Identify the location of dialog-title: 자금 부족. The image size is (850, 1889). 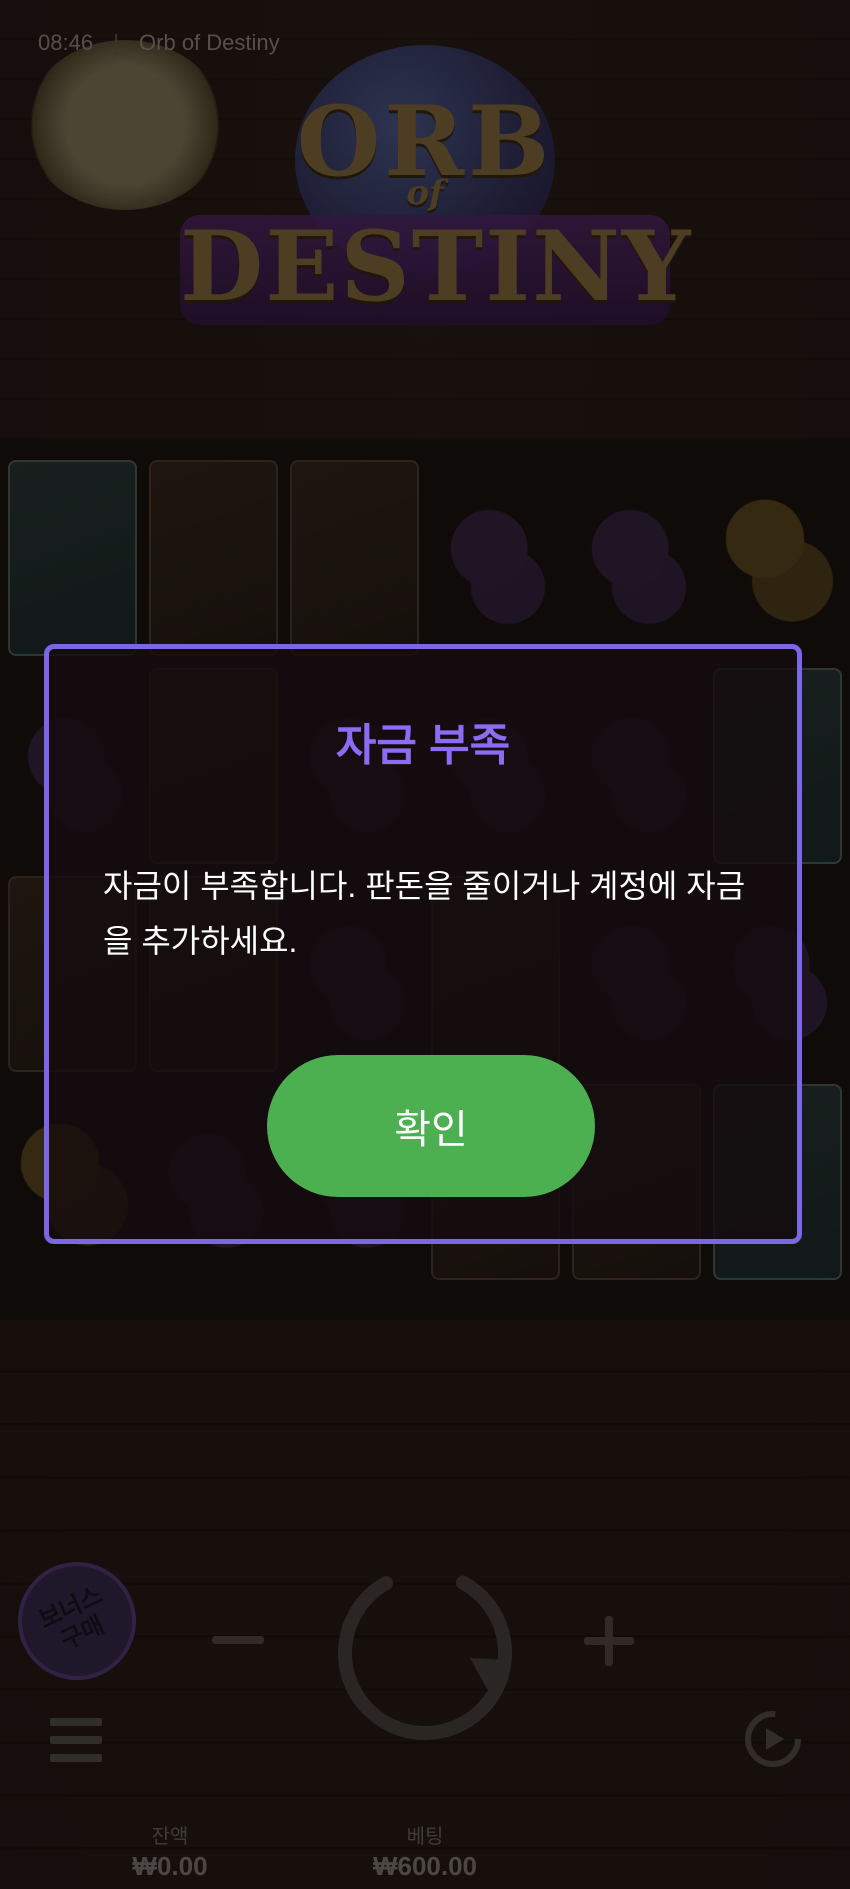
(423, 745).